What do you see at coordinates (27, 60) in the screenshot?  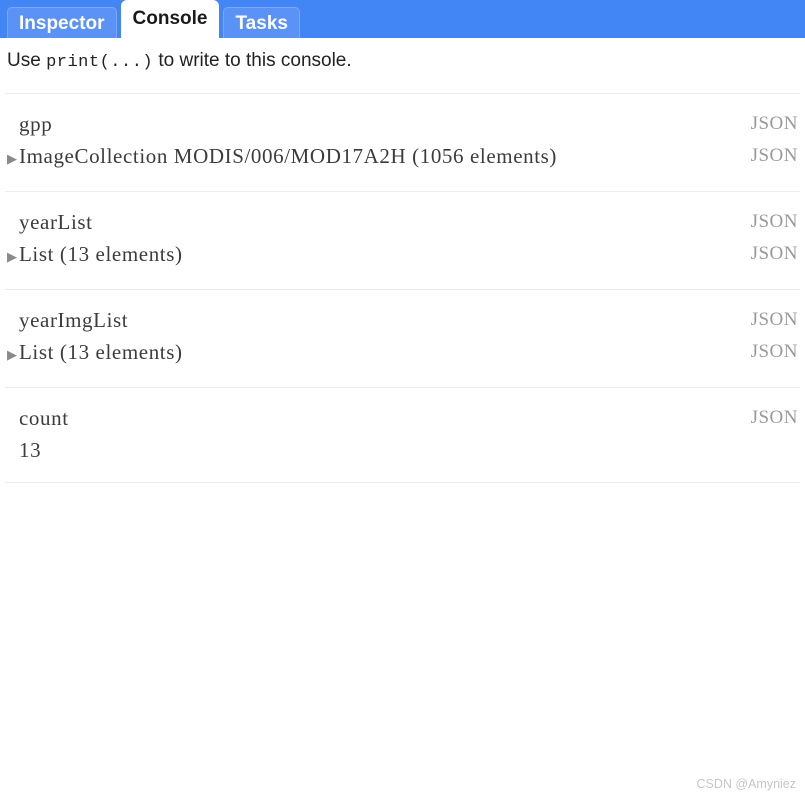 I see `console-hint-prefix: Use` at bounding box center [27, 60].